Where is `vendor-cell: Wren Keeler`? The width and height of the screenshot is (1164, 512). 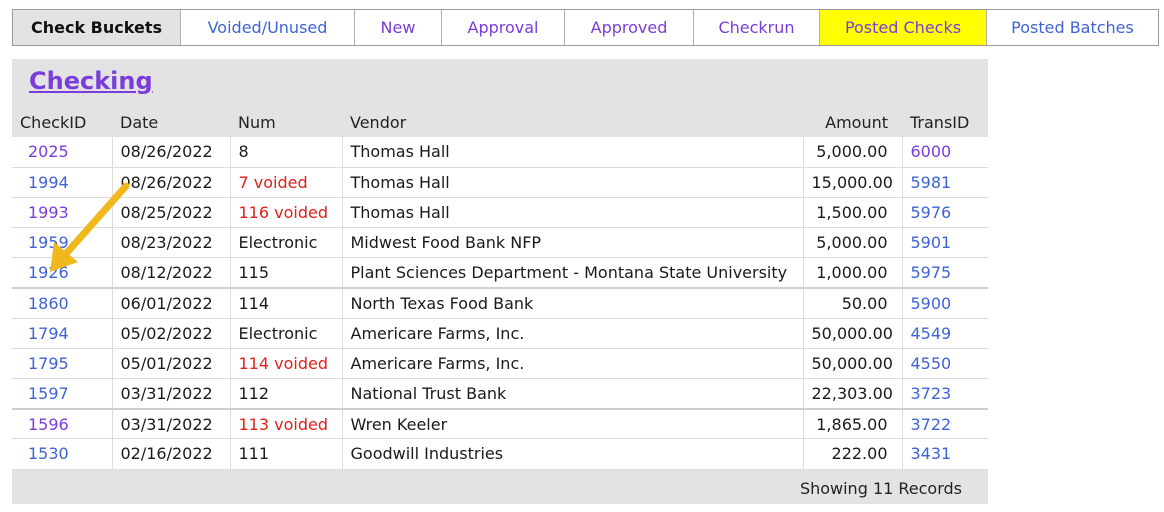
vendor-cell: Wren Keeler is located at coordinates (572, 423).